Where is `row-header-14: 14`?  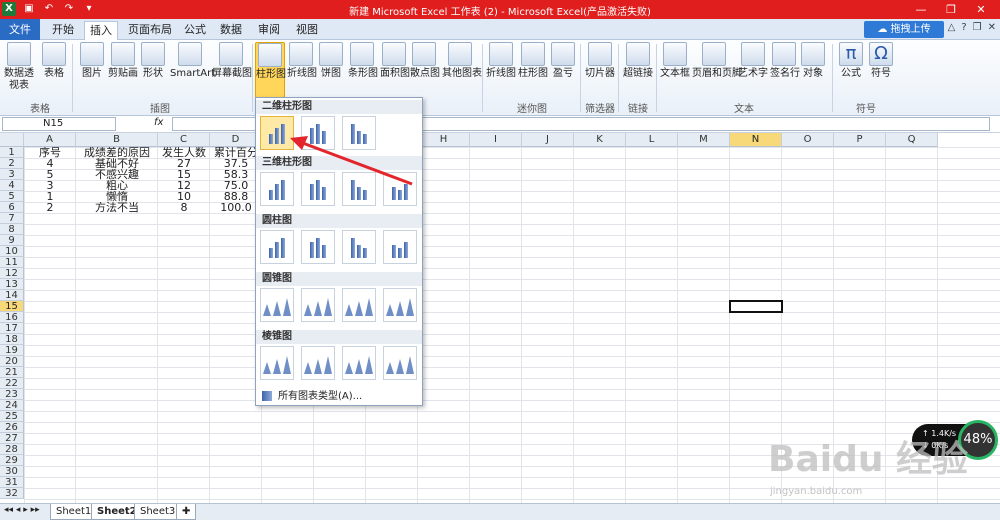
row-header-14: 14 is located at coordinates (12, 295).